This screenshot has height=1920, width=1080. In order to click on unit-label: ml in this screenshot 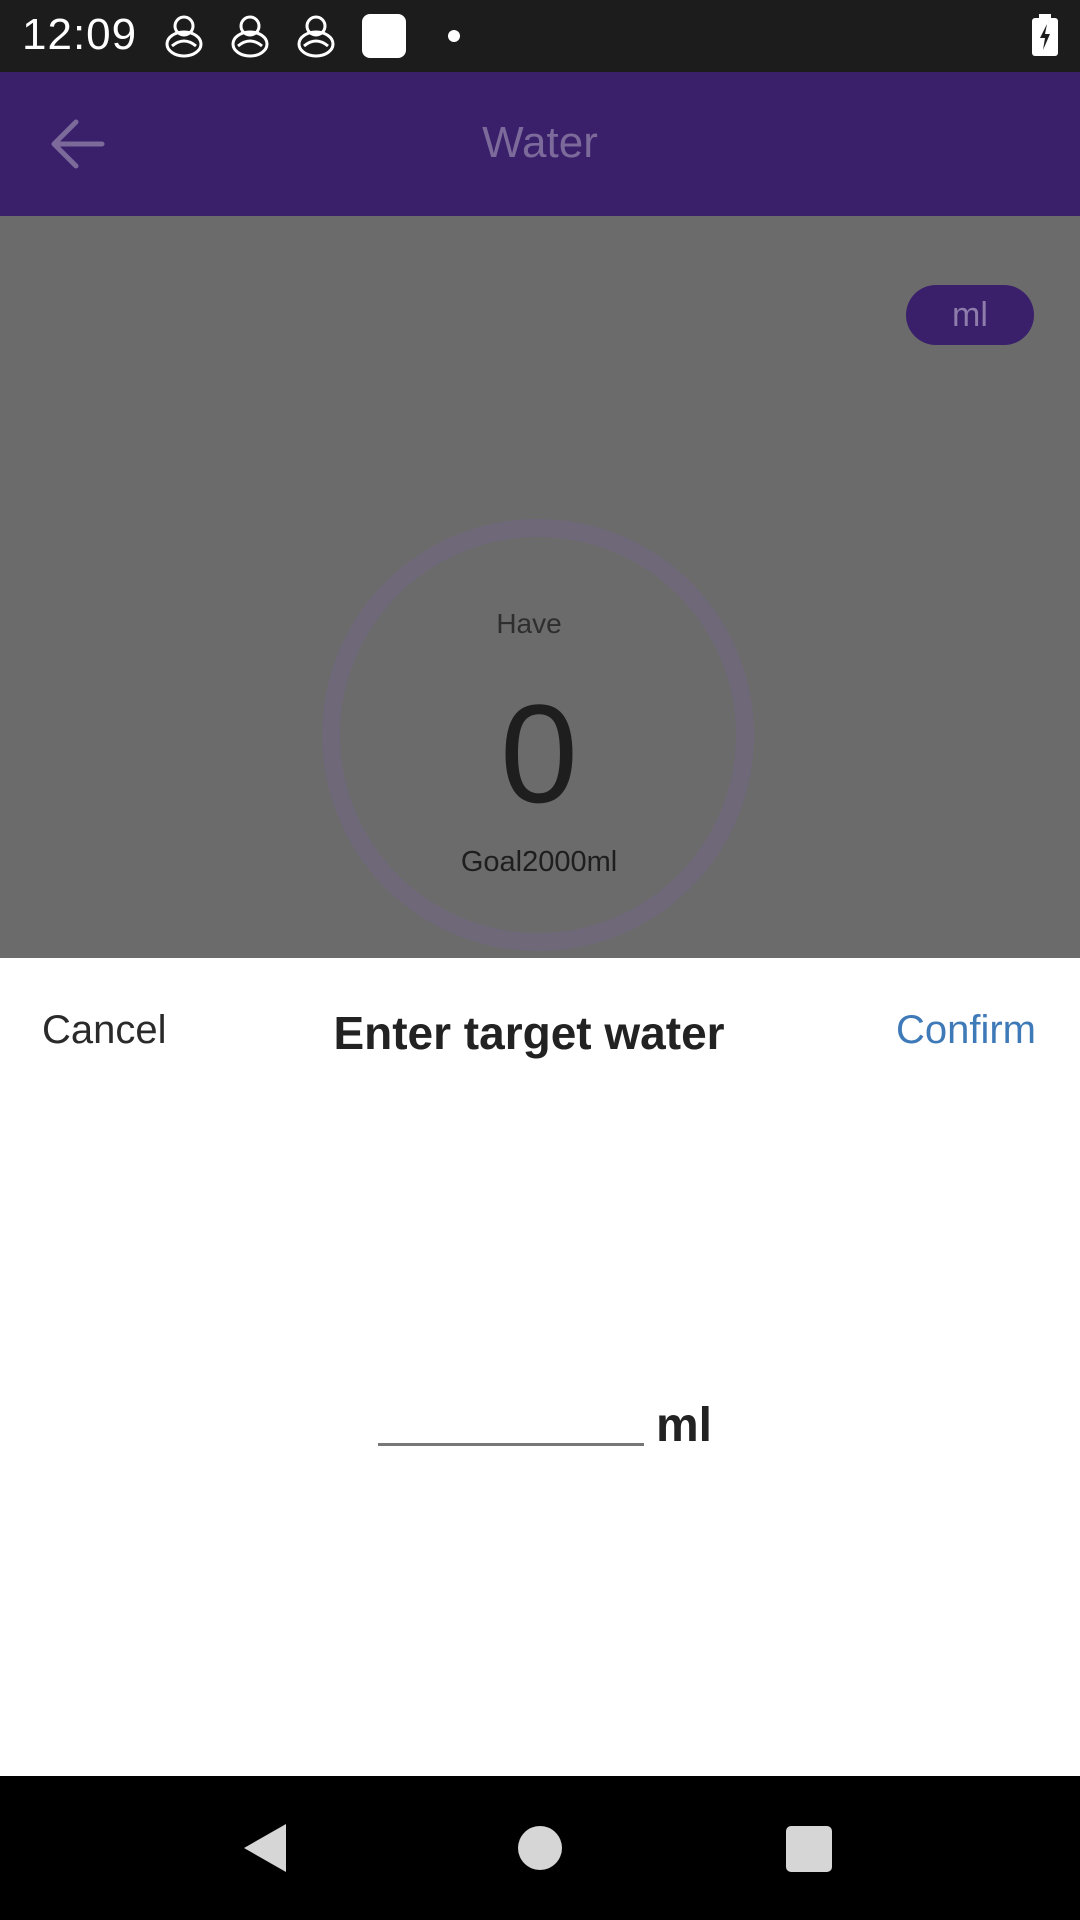, I will do `click(684, 1425)`.